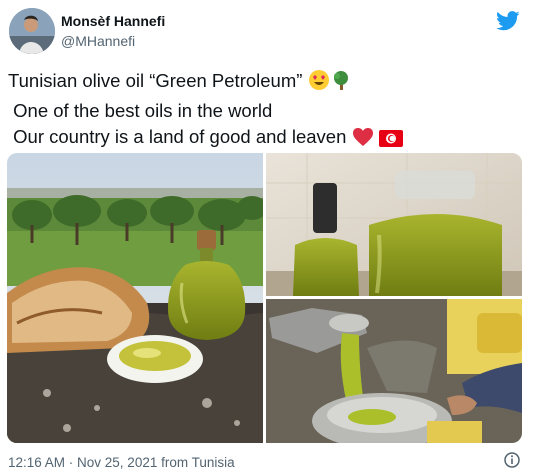 The width and height of the screenshot is (533, 476). I want to click on avatar, so click(32, 31).